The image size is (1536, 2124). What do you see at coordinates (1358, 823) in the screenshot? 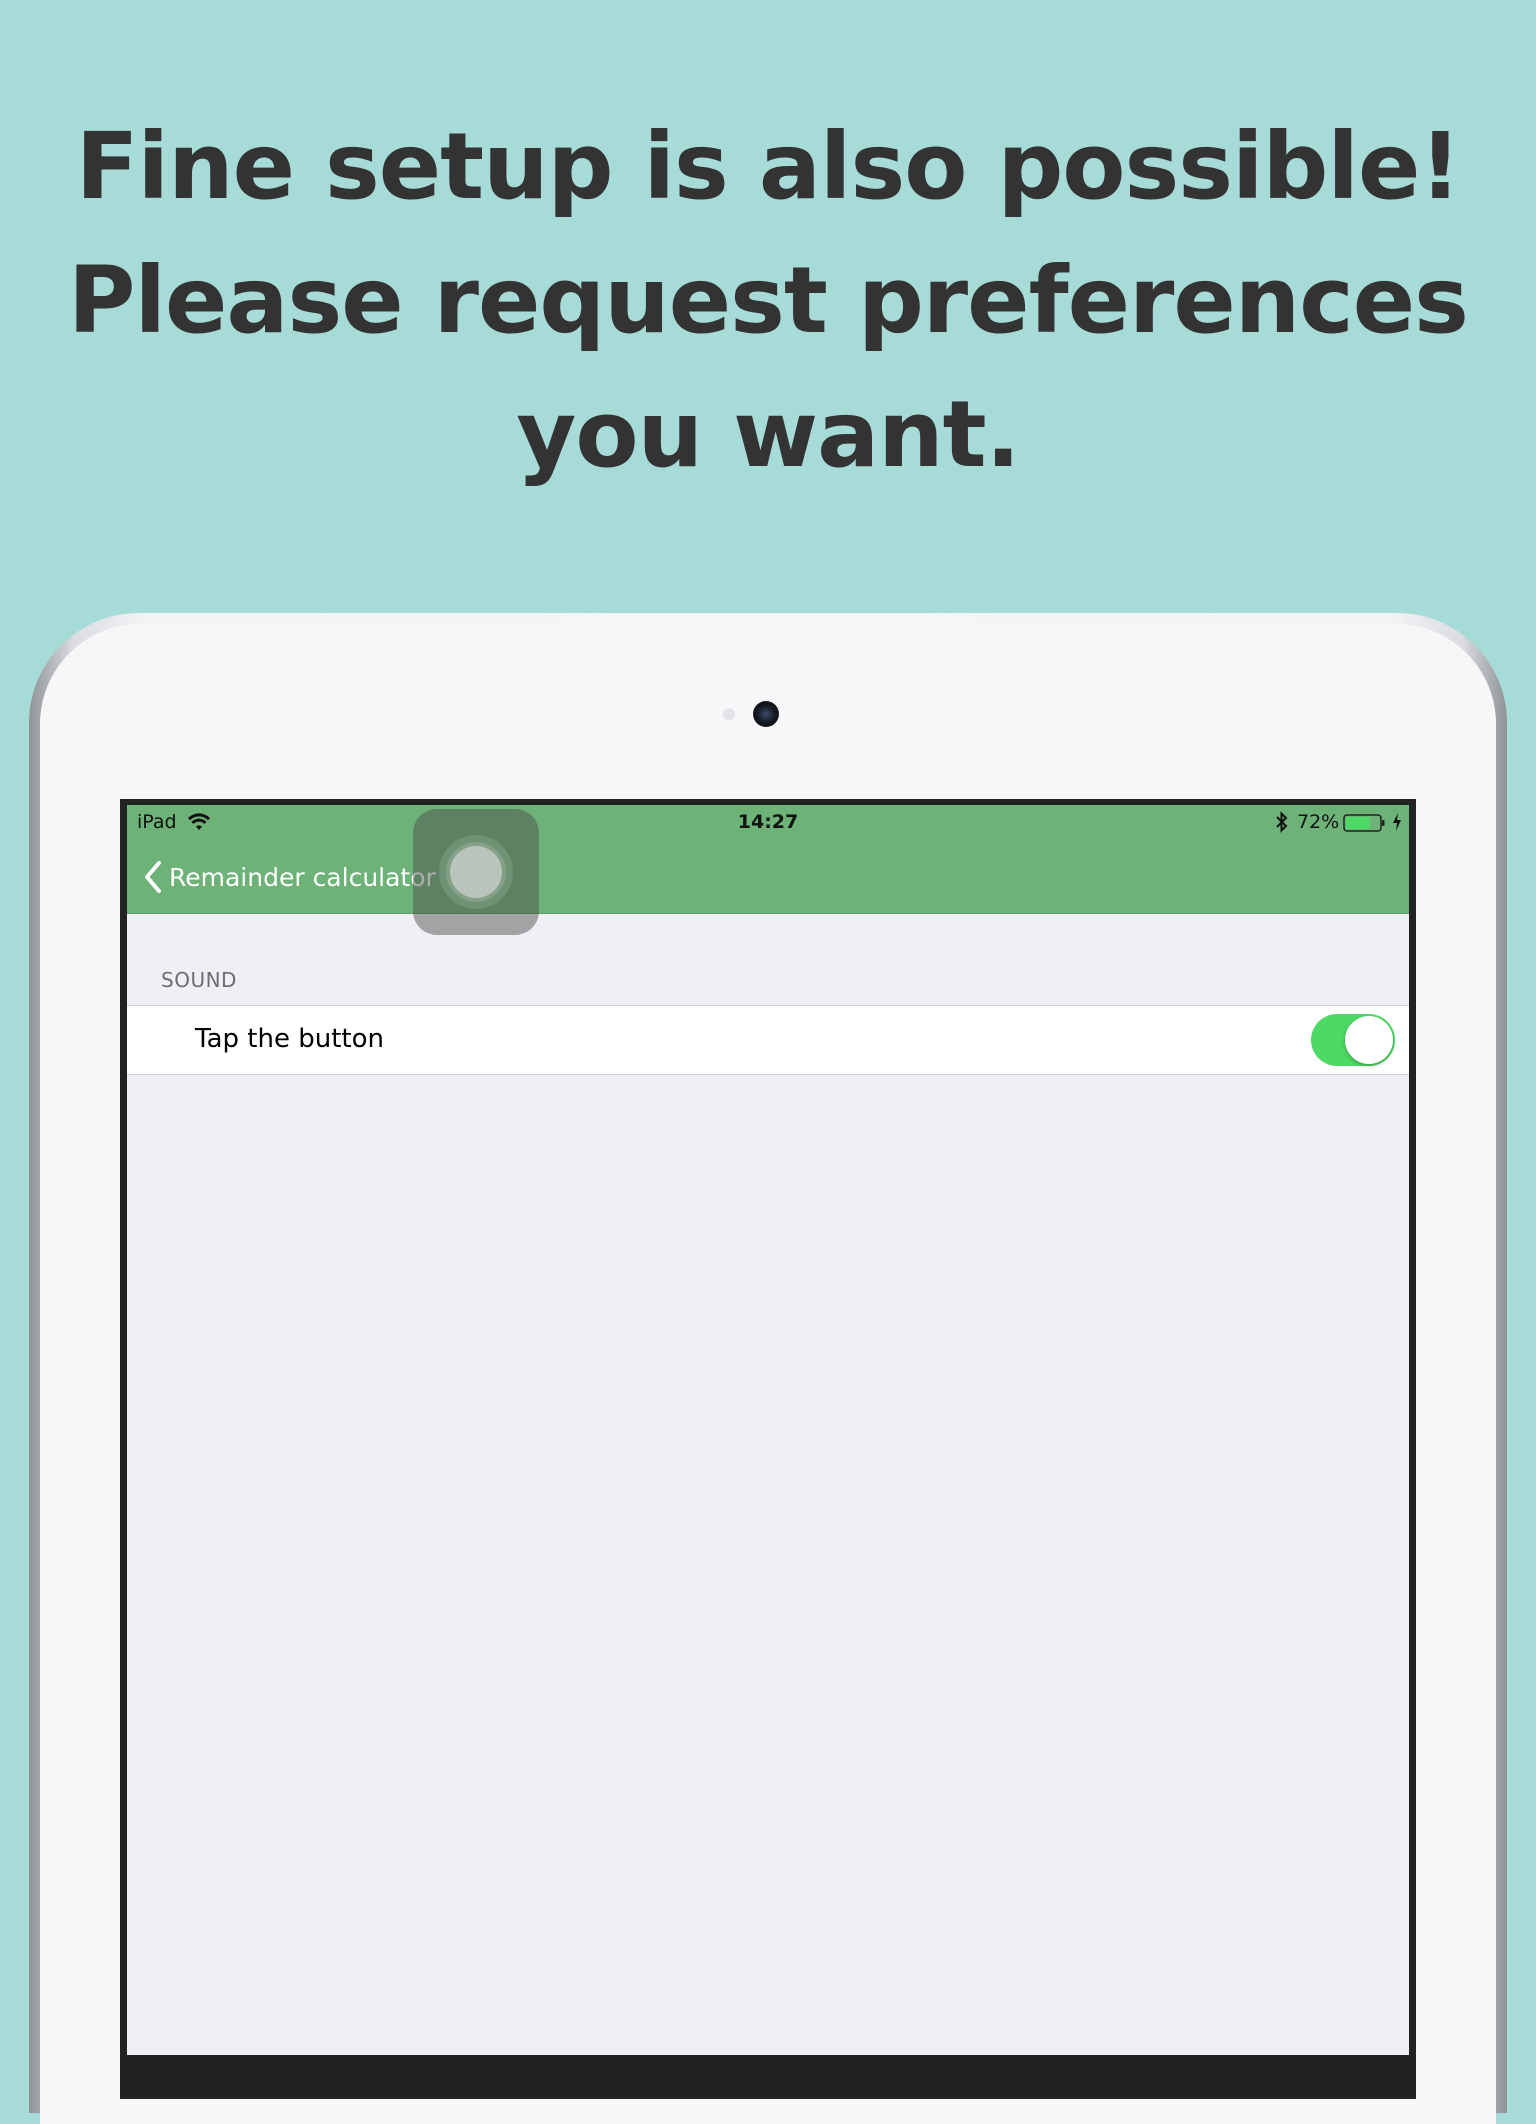
I see `battery-fill` at bounding box center [1358, 823].